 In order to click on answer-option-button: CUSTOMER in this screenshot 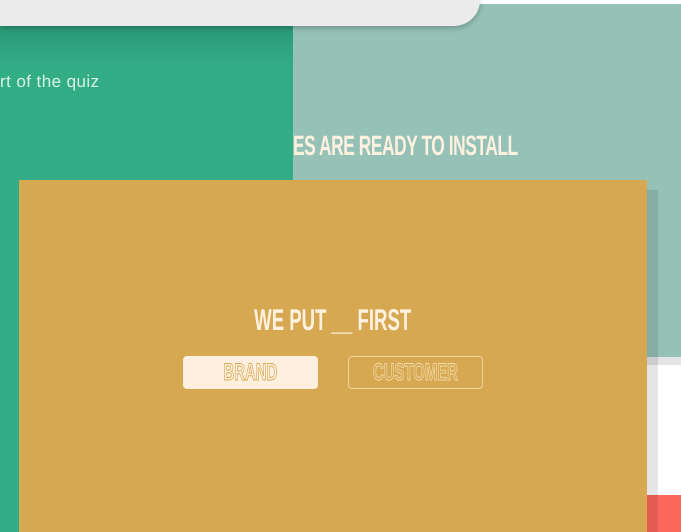, I will do `click(415, 372)`.